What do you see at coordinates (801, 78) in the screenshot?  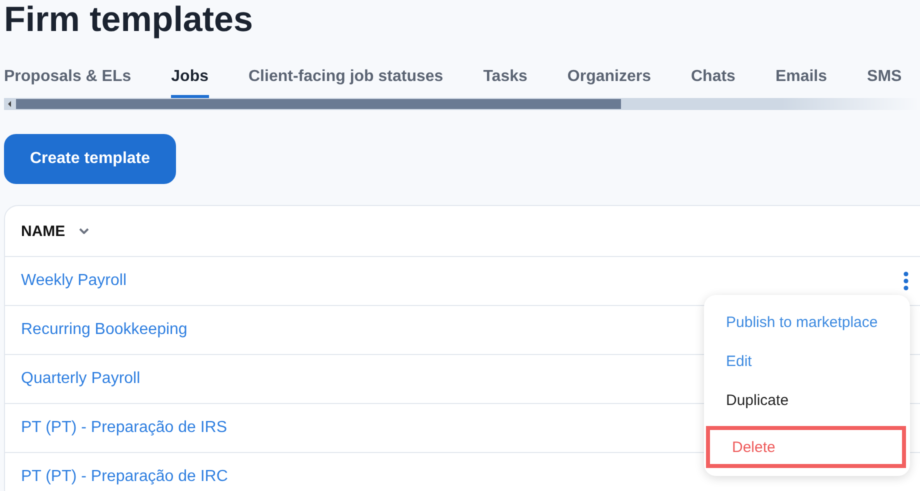 I see `tab: Emails` at bounding box center [801, 78].